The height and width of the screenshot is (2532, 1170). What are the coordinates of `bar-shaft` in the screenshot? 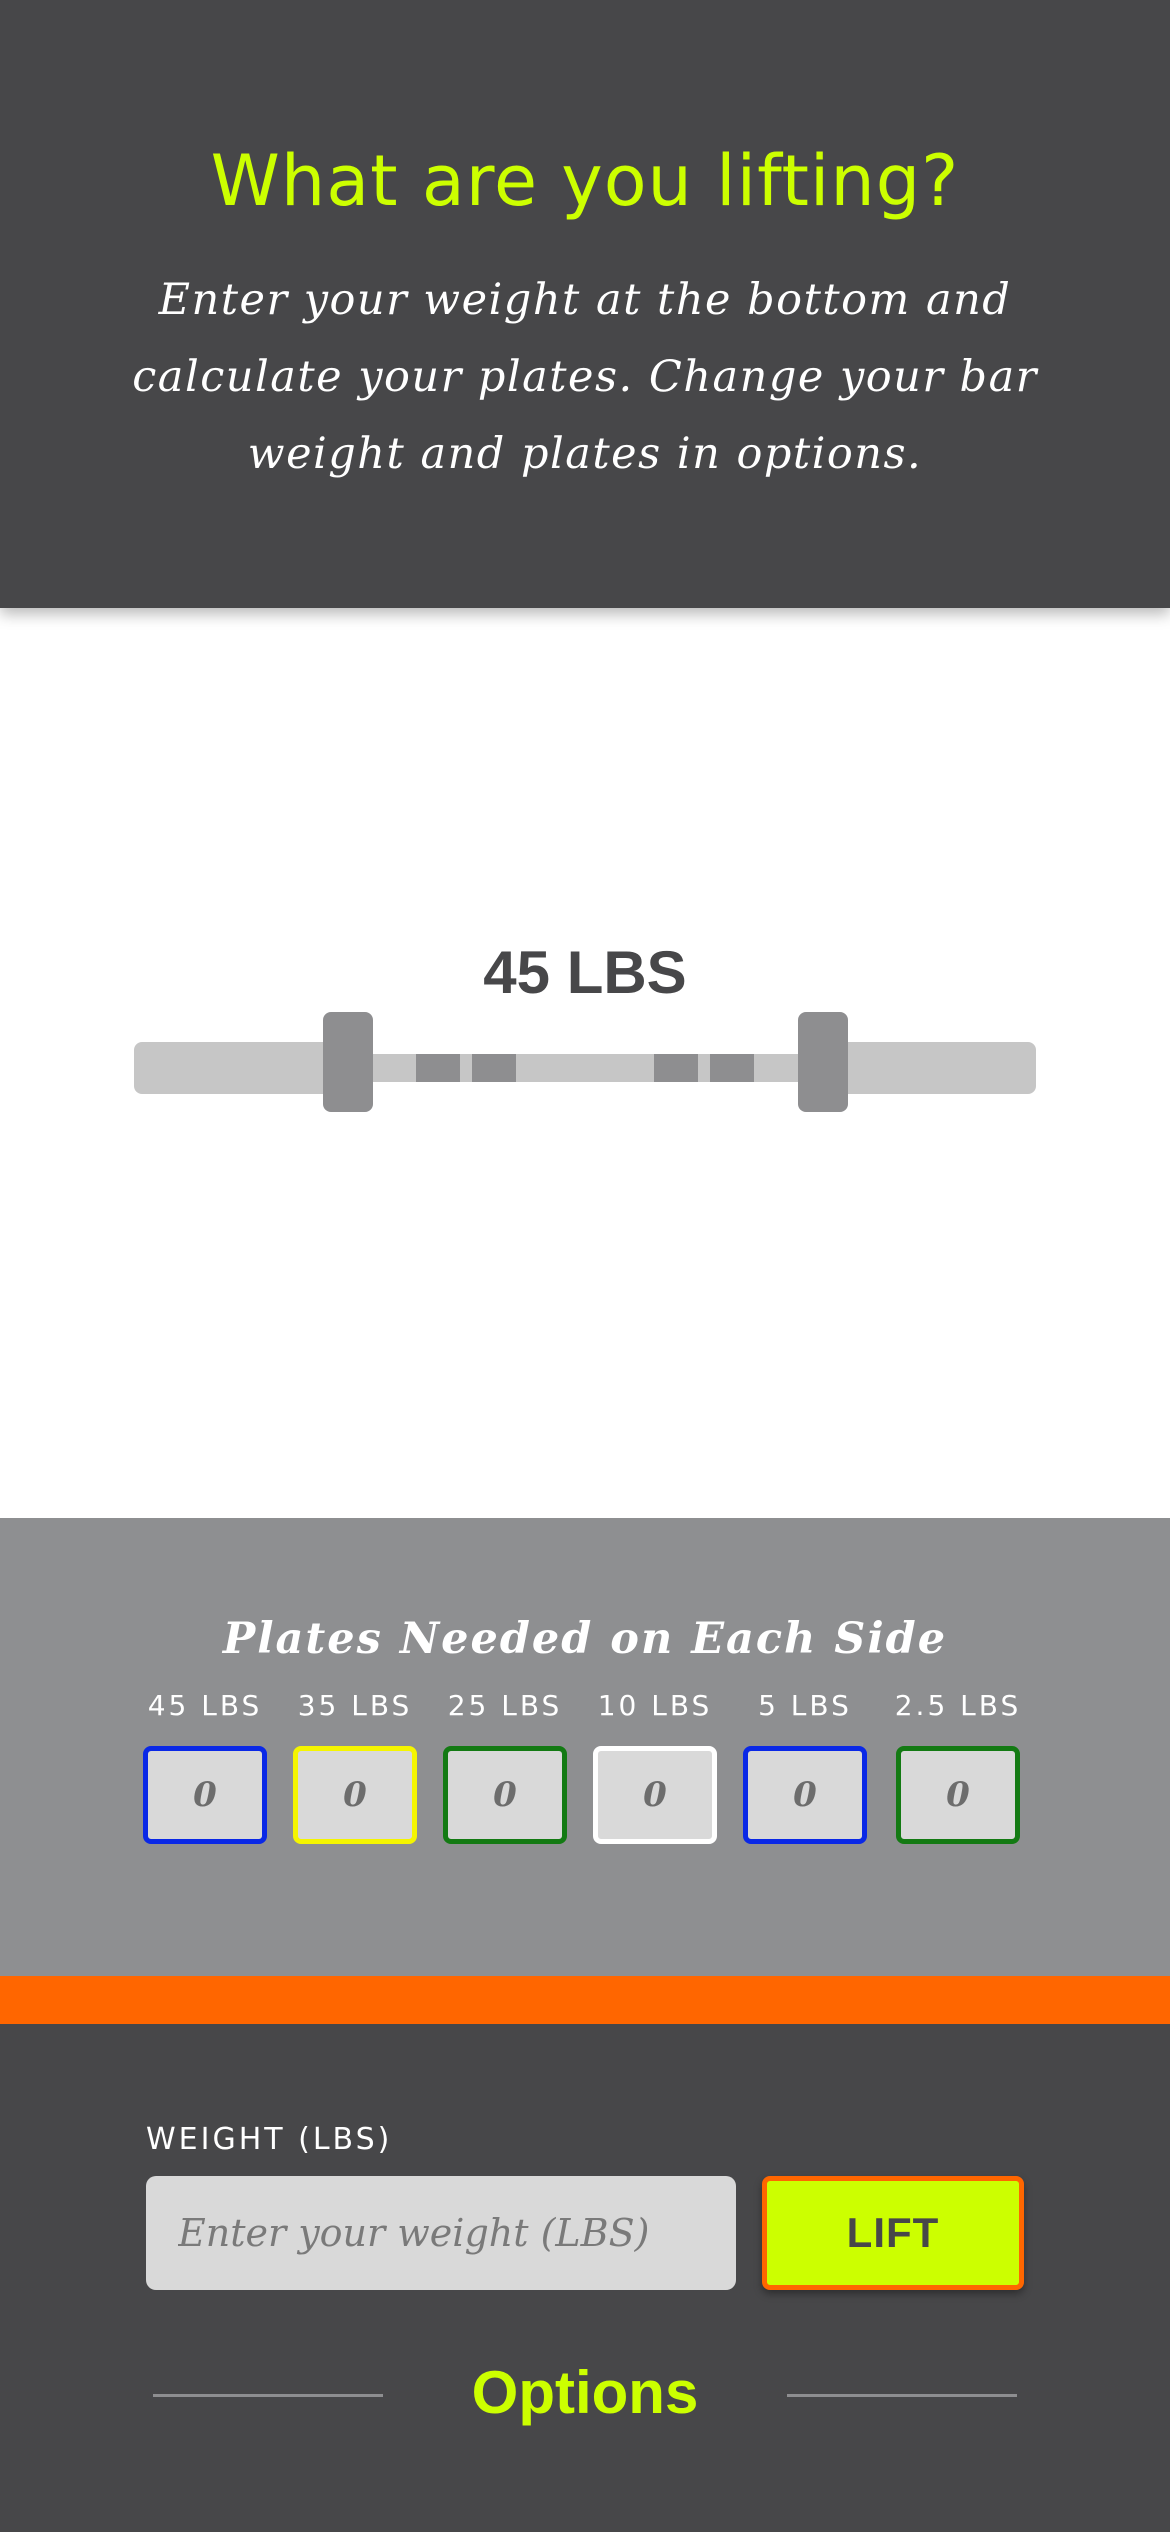 It's located at (584, 1068).